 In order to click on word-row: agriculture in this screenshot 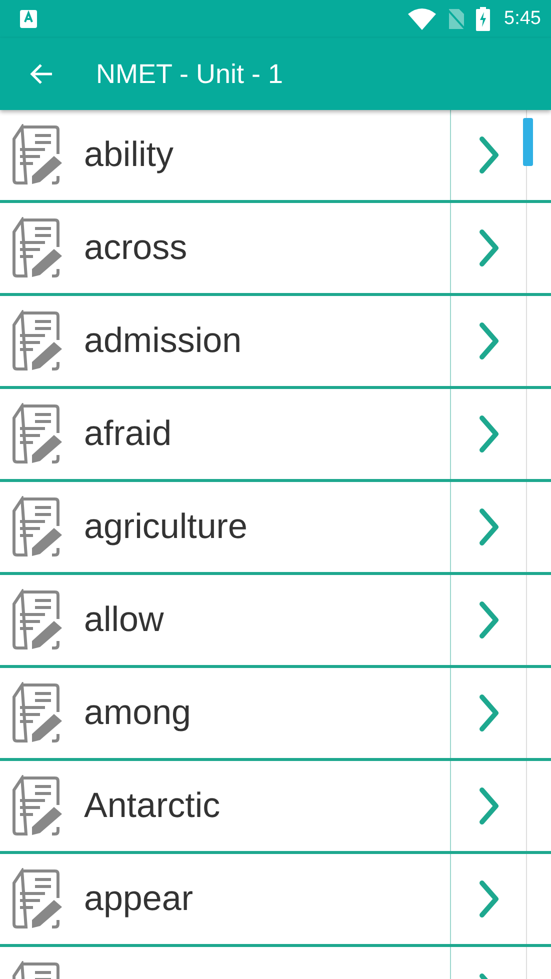, I will do `click(275, 528)`.